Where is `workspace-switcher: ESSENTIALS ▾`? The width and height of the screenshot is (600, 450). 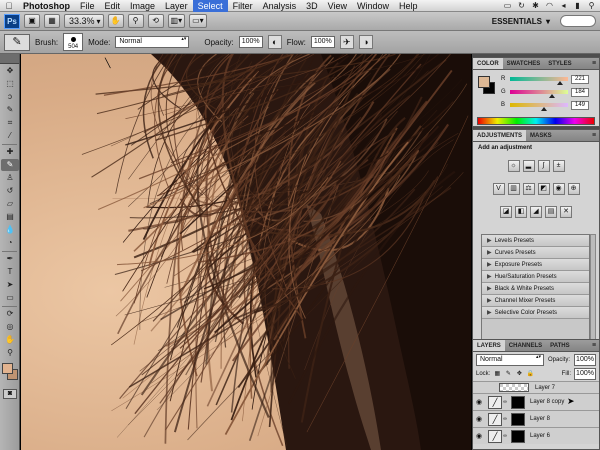
workspace-switcher: ESSENTIALS ▾ is located at coordinates (521, 21).